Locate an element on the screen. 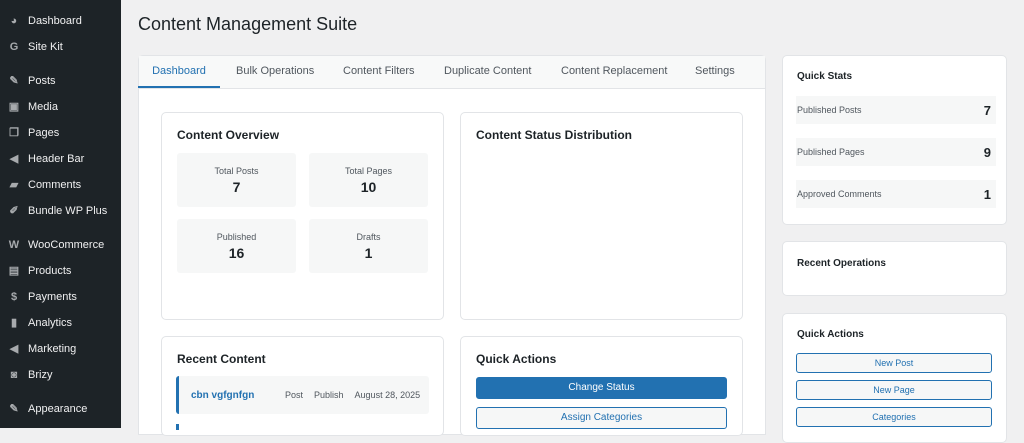 Image resolution: width=1024 pixels, height=443 pixels. sidebar-item-media: ▣ Media is located at coordinates (32, 107).